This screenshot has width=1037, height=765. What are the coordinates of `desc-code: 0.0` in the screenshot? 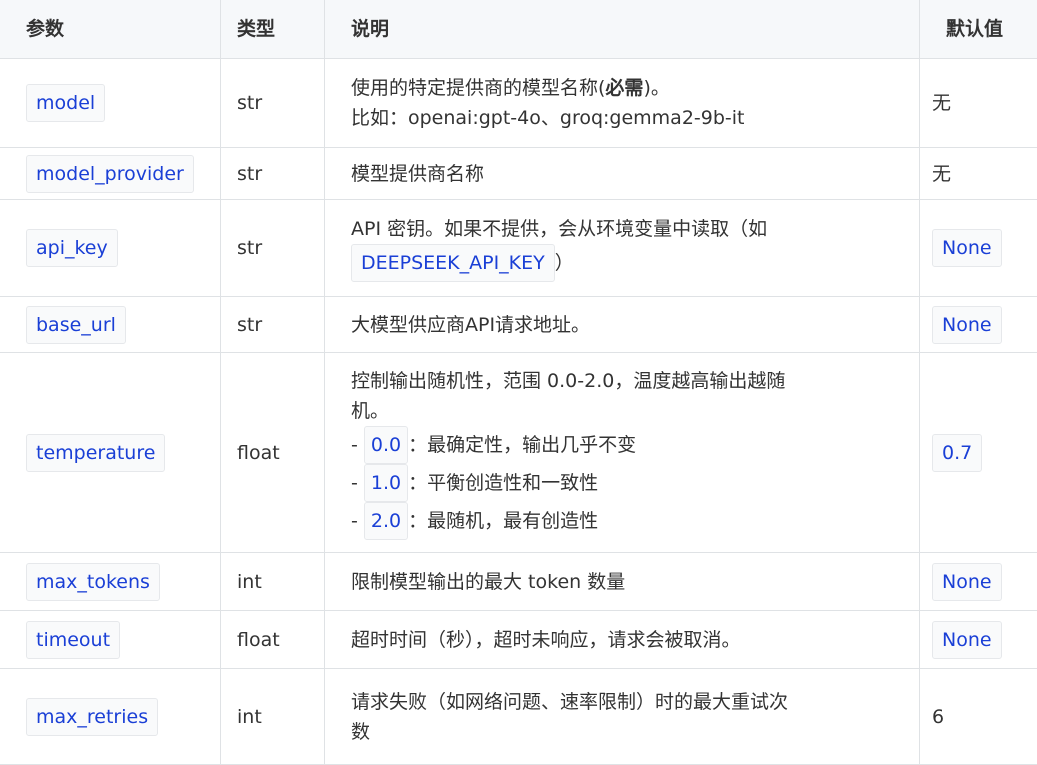 It's located at (386, 445).